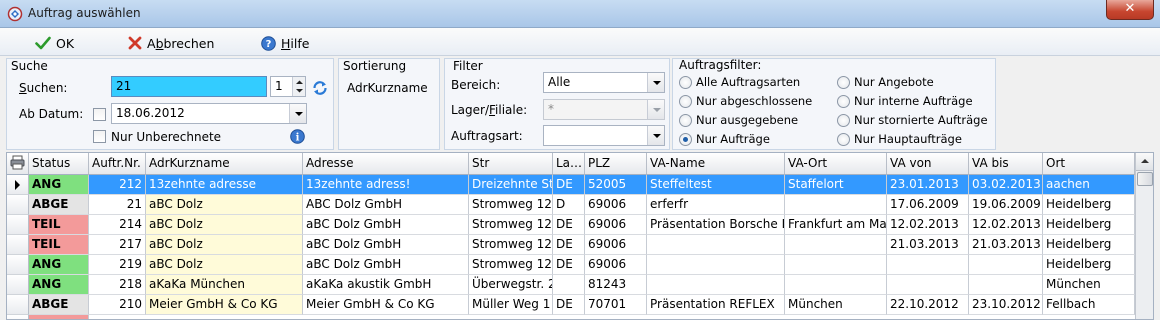  Describe the element at coordinates (616, 285) in the screenshot. I see `table-cell-zip: 81243` at that location.